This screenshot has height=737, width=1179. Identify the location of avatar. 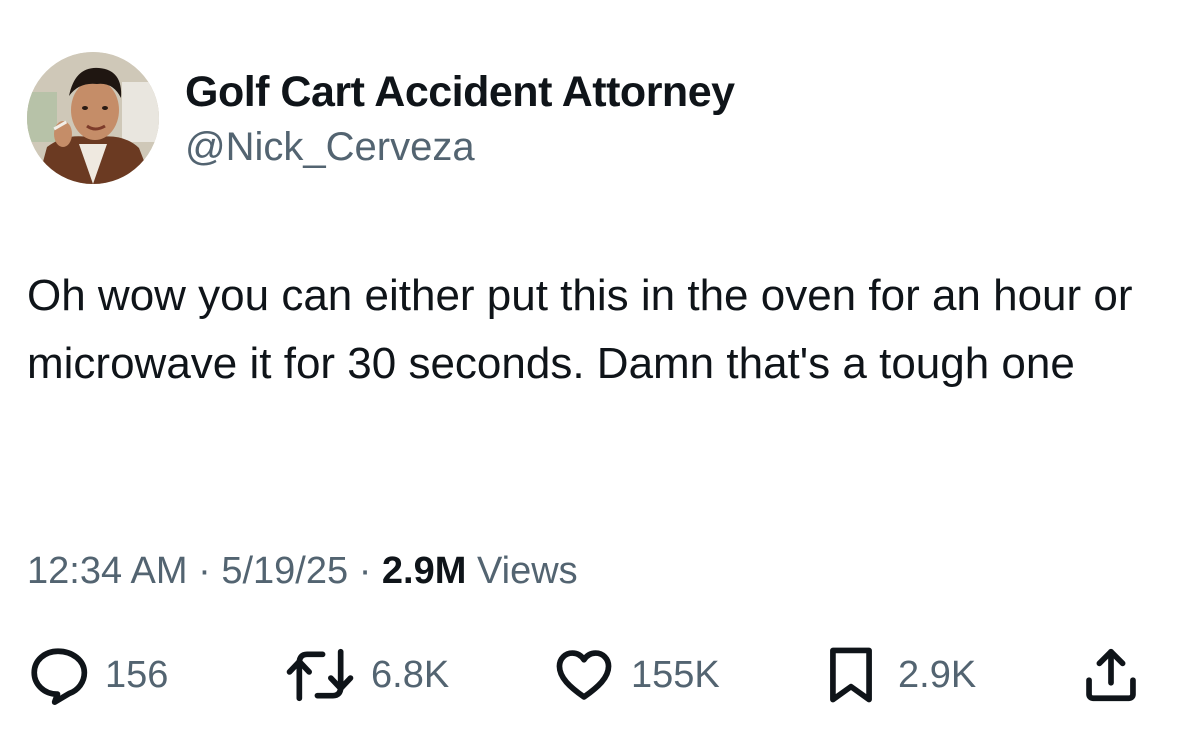
(93, 118).